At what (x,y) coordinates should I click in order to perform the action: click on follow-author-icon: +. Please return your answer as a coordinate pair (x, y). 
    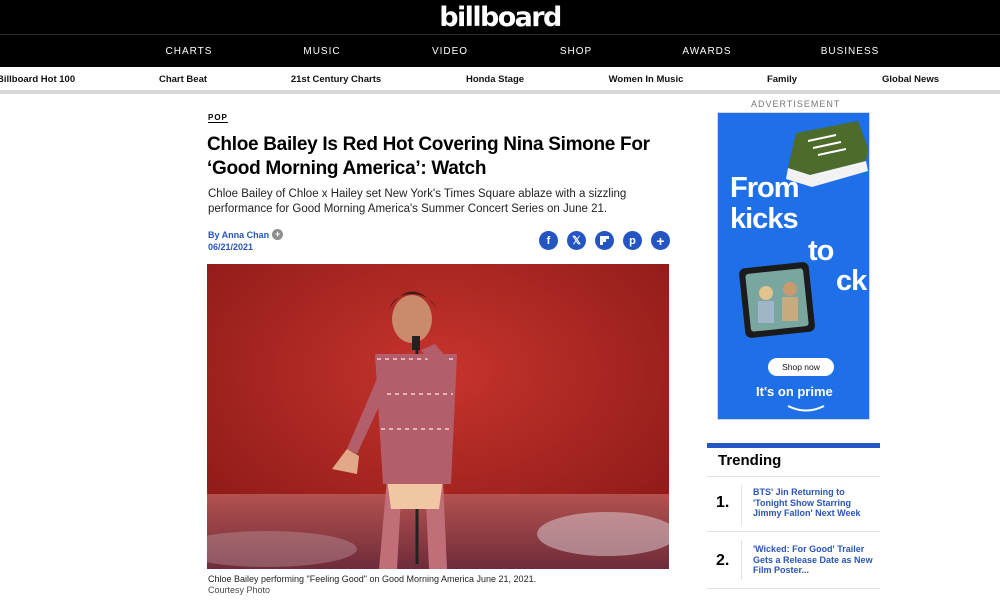
    Looking at the image, I should click on (278, 234).